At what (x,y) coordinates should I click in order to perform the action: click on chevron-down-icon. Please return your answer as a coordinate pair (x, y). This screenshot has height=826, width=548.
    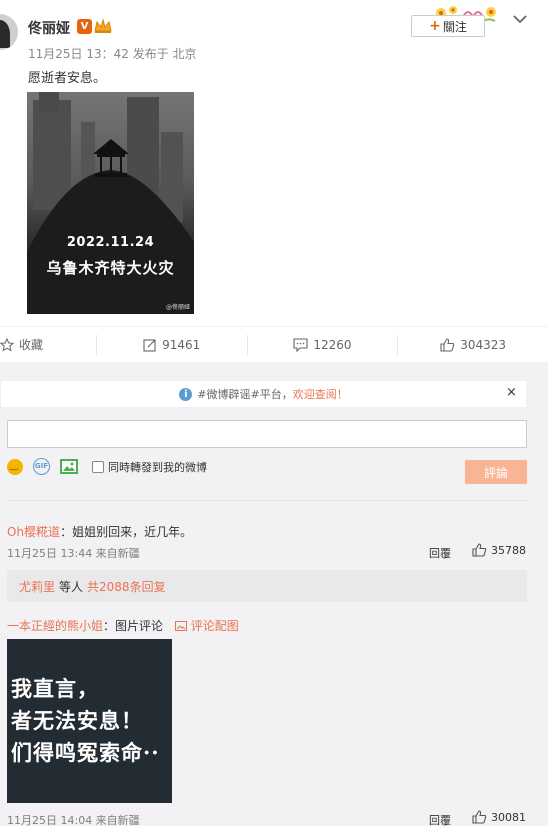
    Looking at the image, I should click on (520, 19).